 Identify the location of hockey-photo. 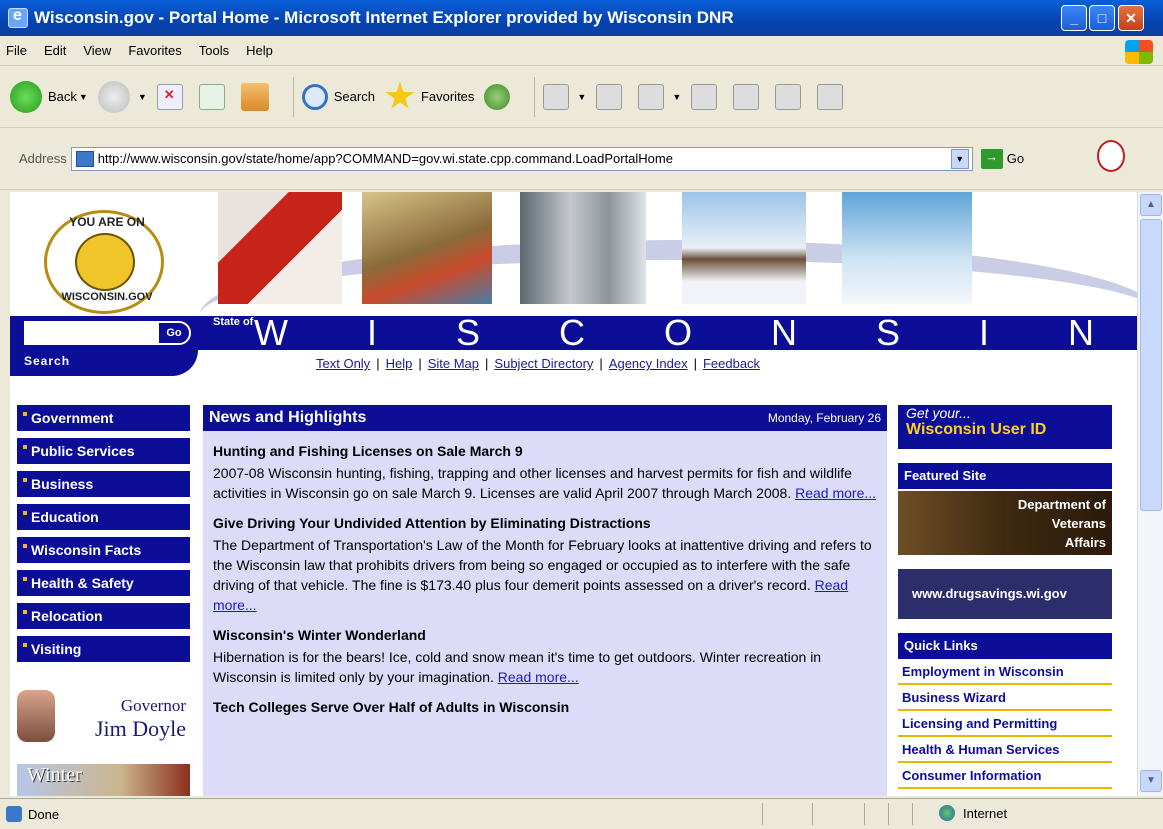
(280, 248).